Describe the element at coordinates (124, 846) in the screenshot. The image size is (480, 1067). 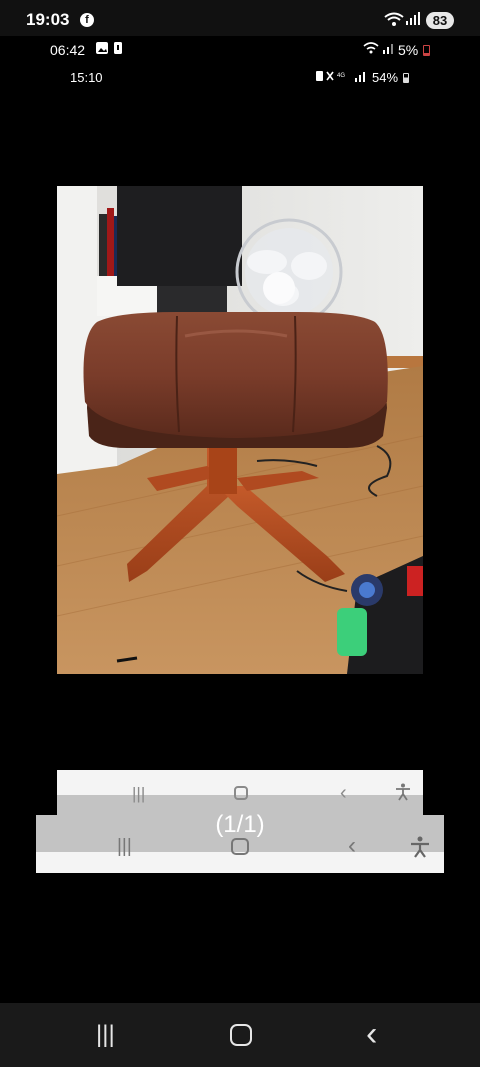
I see `nested-recents-icon-2: |||` at that location.